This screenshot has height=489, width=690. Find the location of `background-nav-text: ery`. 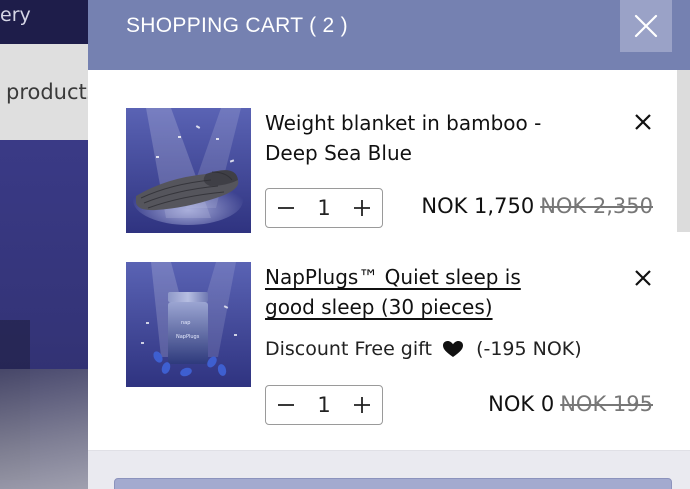

background-nav-text: ery is located at coordinates (15, 15).